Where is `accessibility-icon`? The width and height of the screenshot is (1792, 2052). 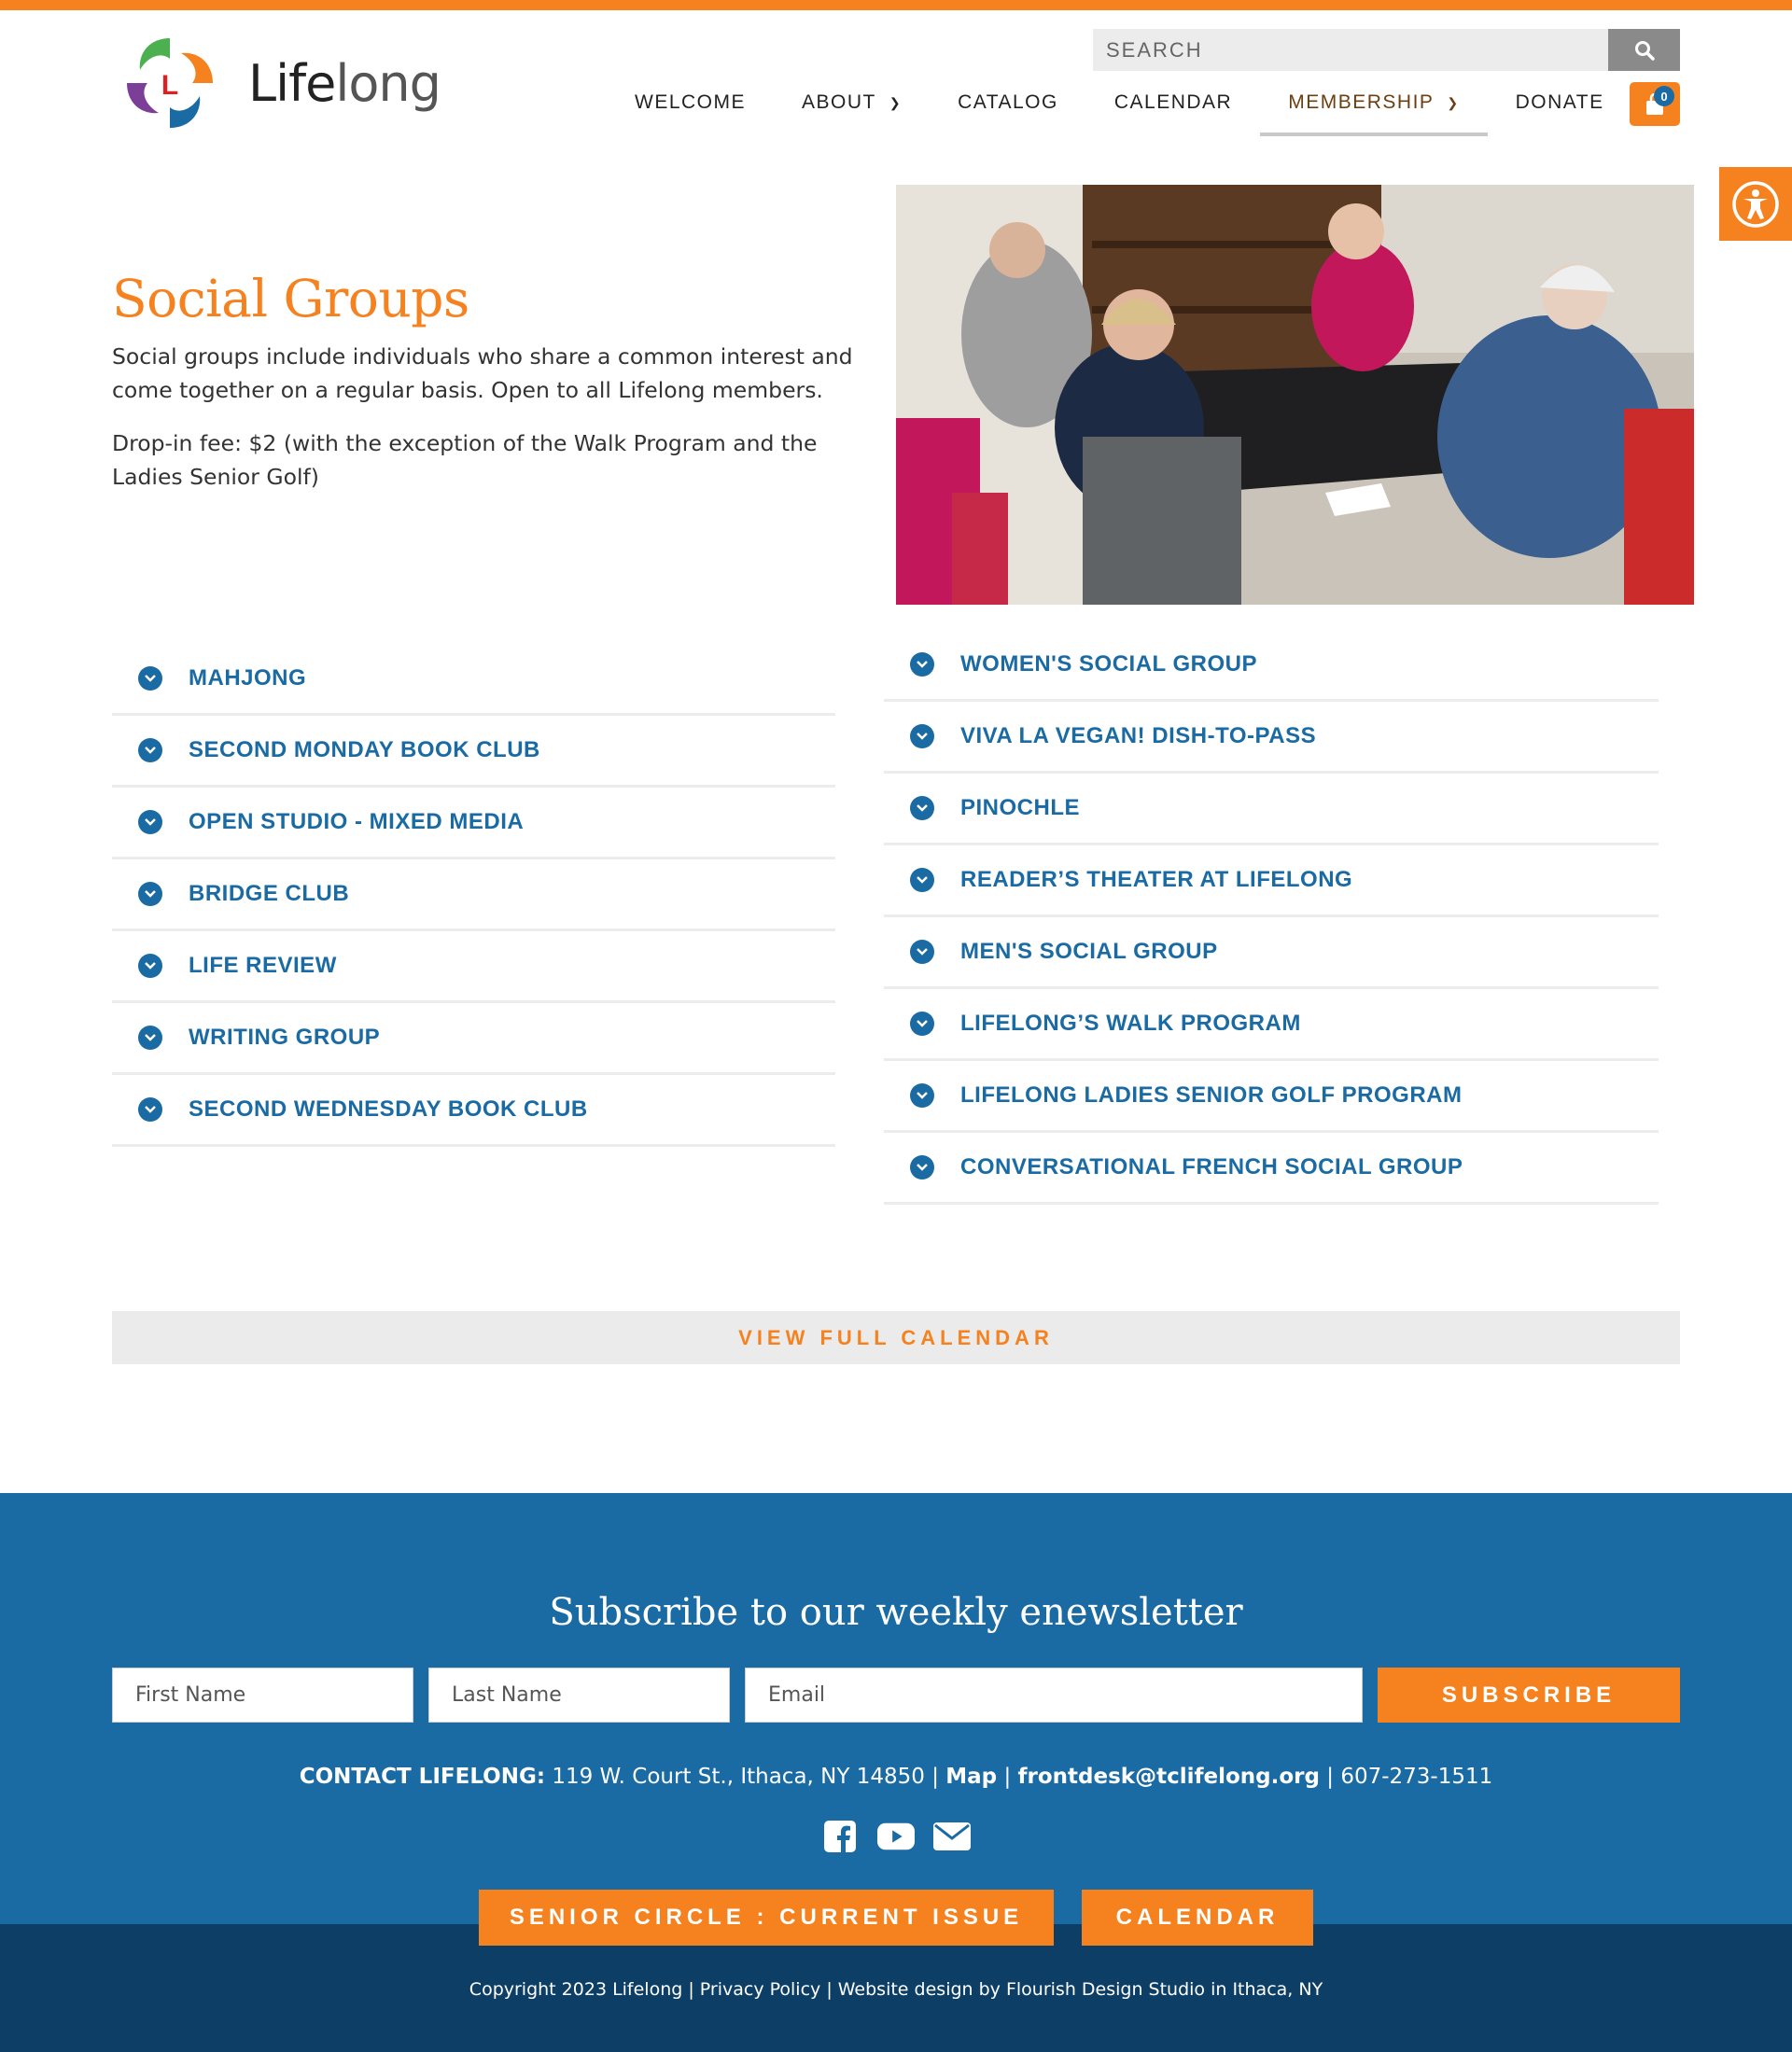 accessibility-icon is located at coordinates (1755, 204).